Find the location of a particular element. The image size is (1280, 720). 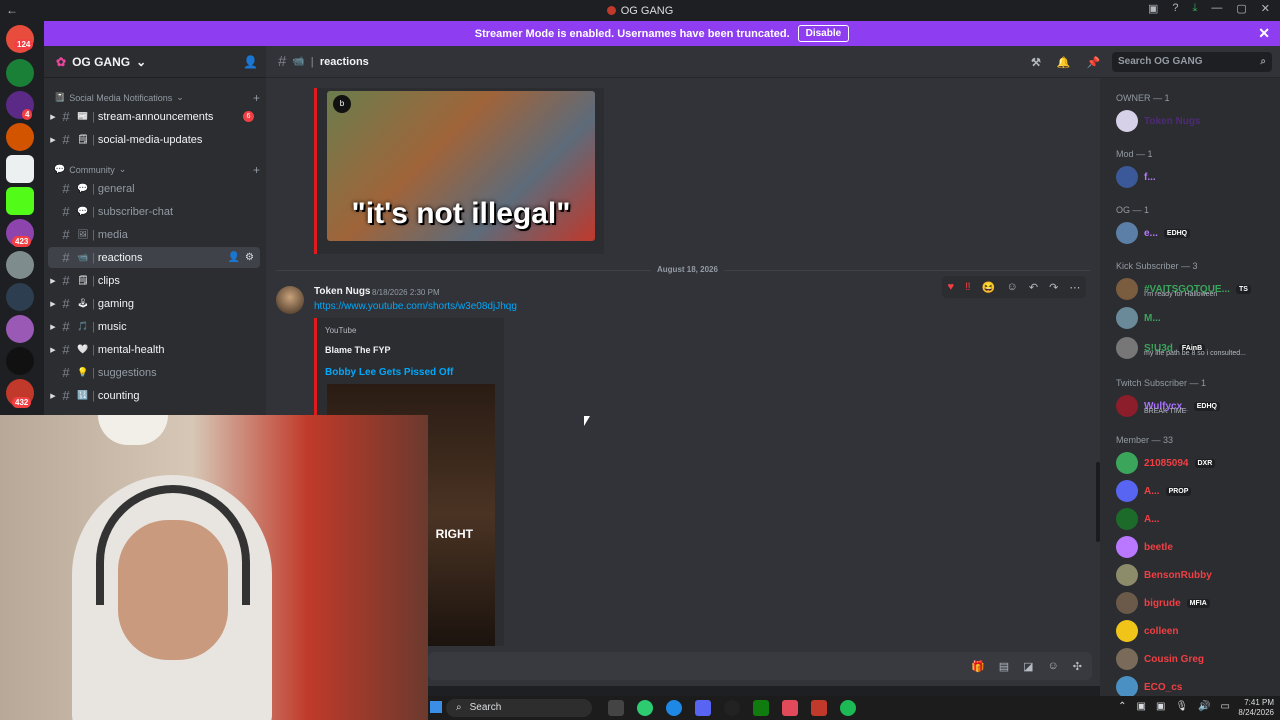

server-header: ✿ OG GANG ⌄ 👤 is located at coordinates (155, 62).